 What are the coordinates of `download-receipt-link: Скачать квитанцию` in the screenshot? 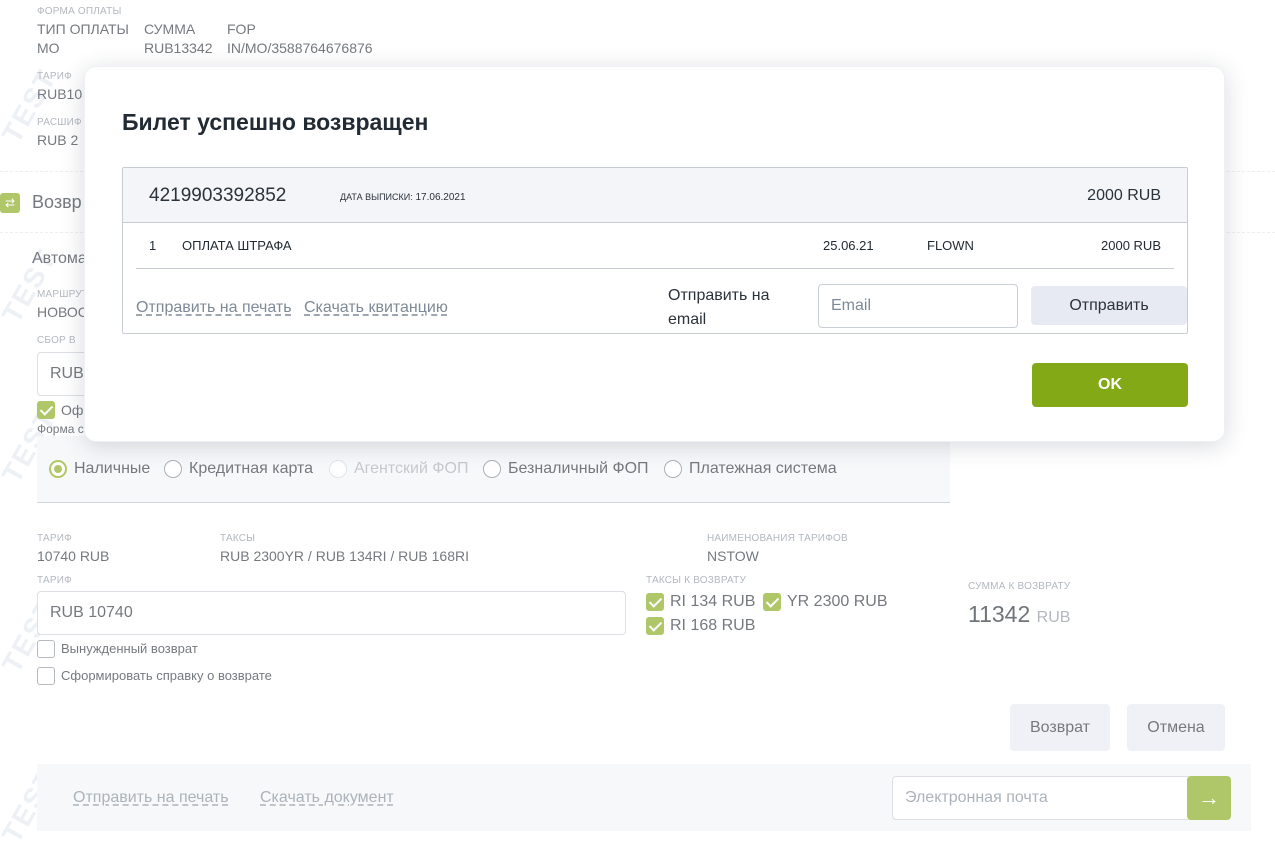 It's located at (376, 308).